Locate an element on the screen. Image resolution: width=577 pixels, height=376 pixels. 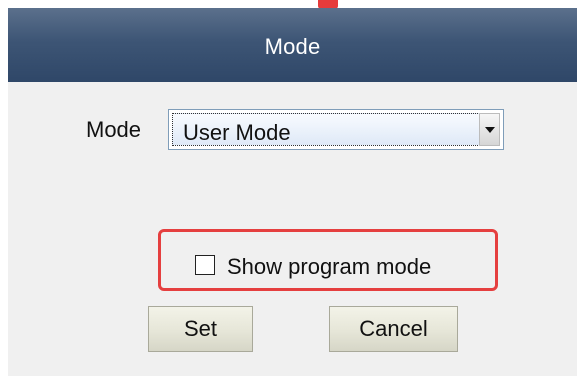
chevron-down-icon is located at coordinates (489, 129).